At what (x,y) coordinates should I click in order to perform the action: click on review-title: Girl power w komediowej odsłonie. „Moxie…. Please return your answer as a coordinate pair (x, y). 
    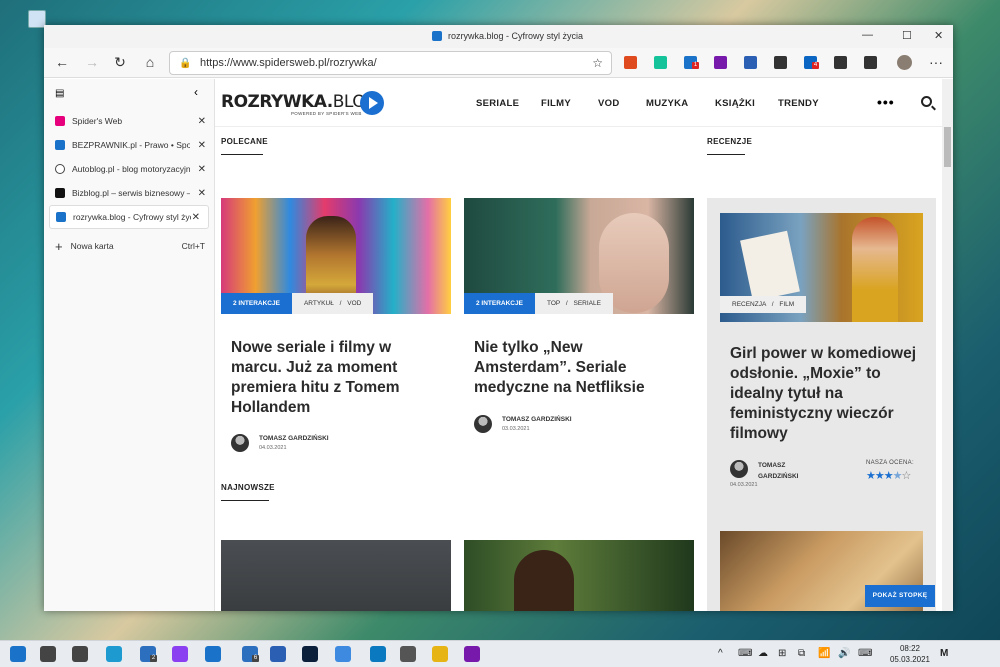
    Looking at the image, I should click on (825, 394).